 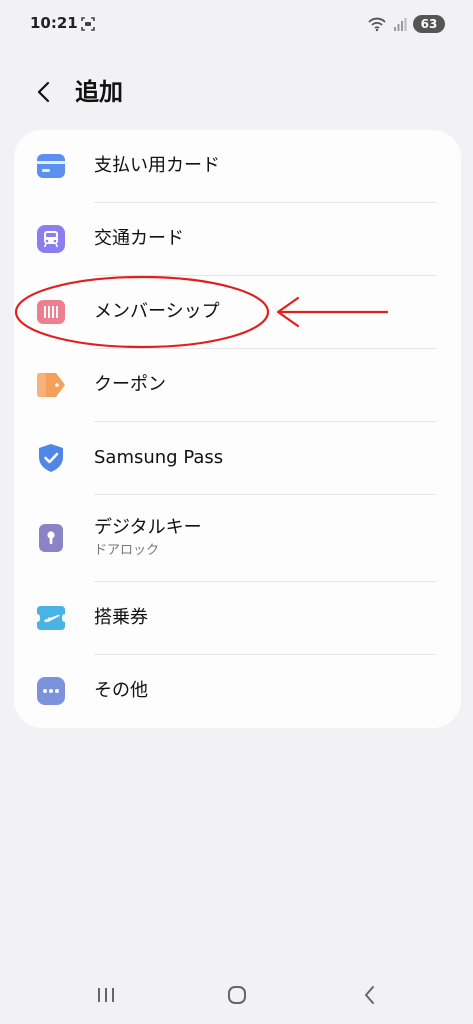 I want to click on header: 追加, so click(x=236, y=92).